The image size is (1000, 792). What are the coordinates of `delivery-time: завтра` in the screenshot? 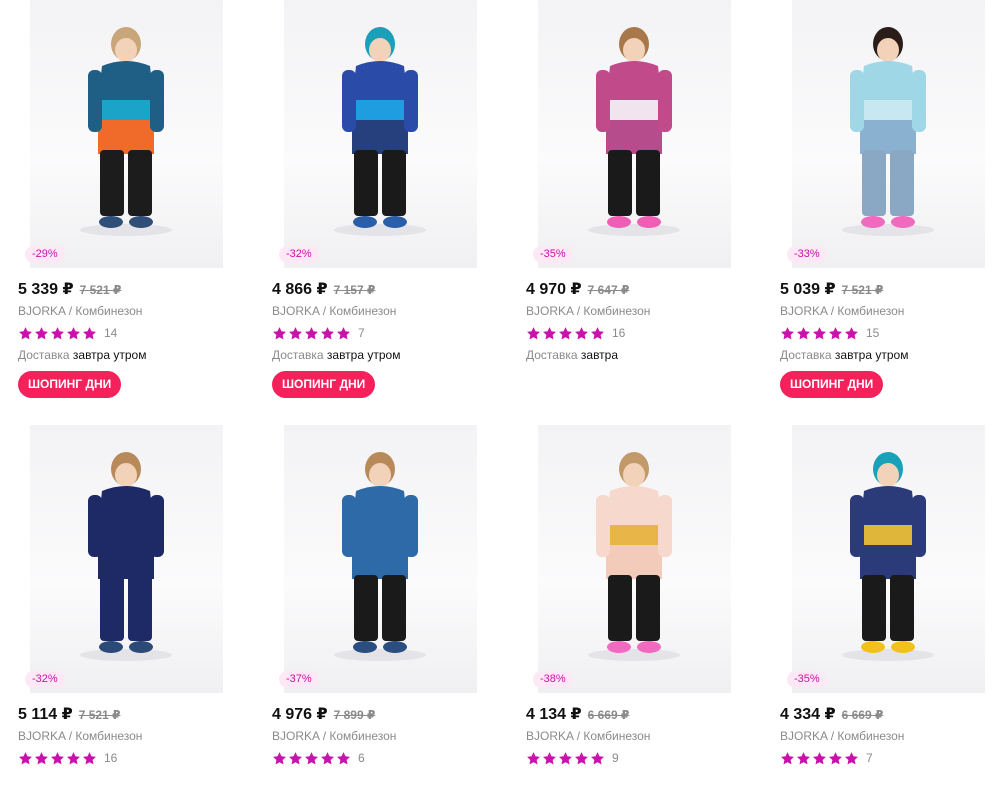 It's located at (599, 355).